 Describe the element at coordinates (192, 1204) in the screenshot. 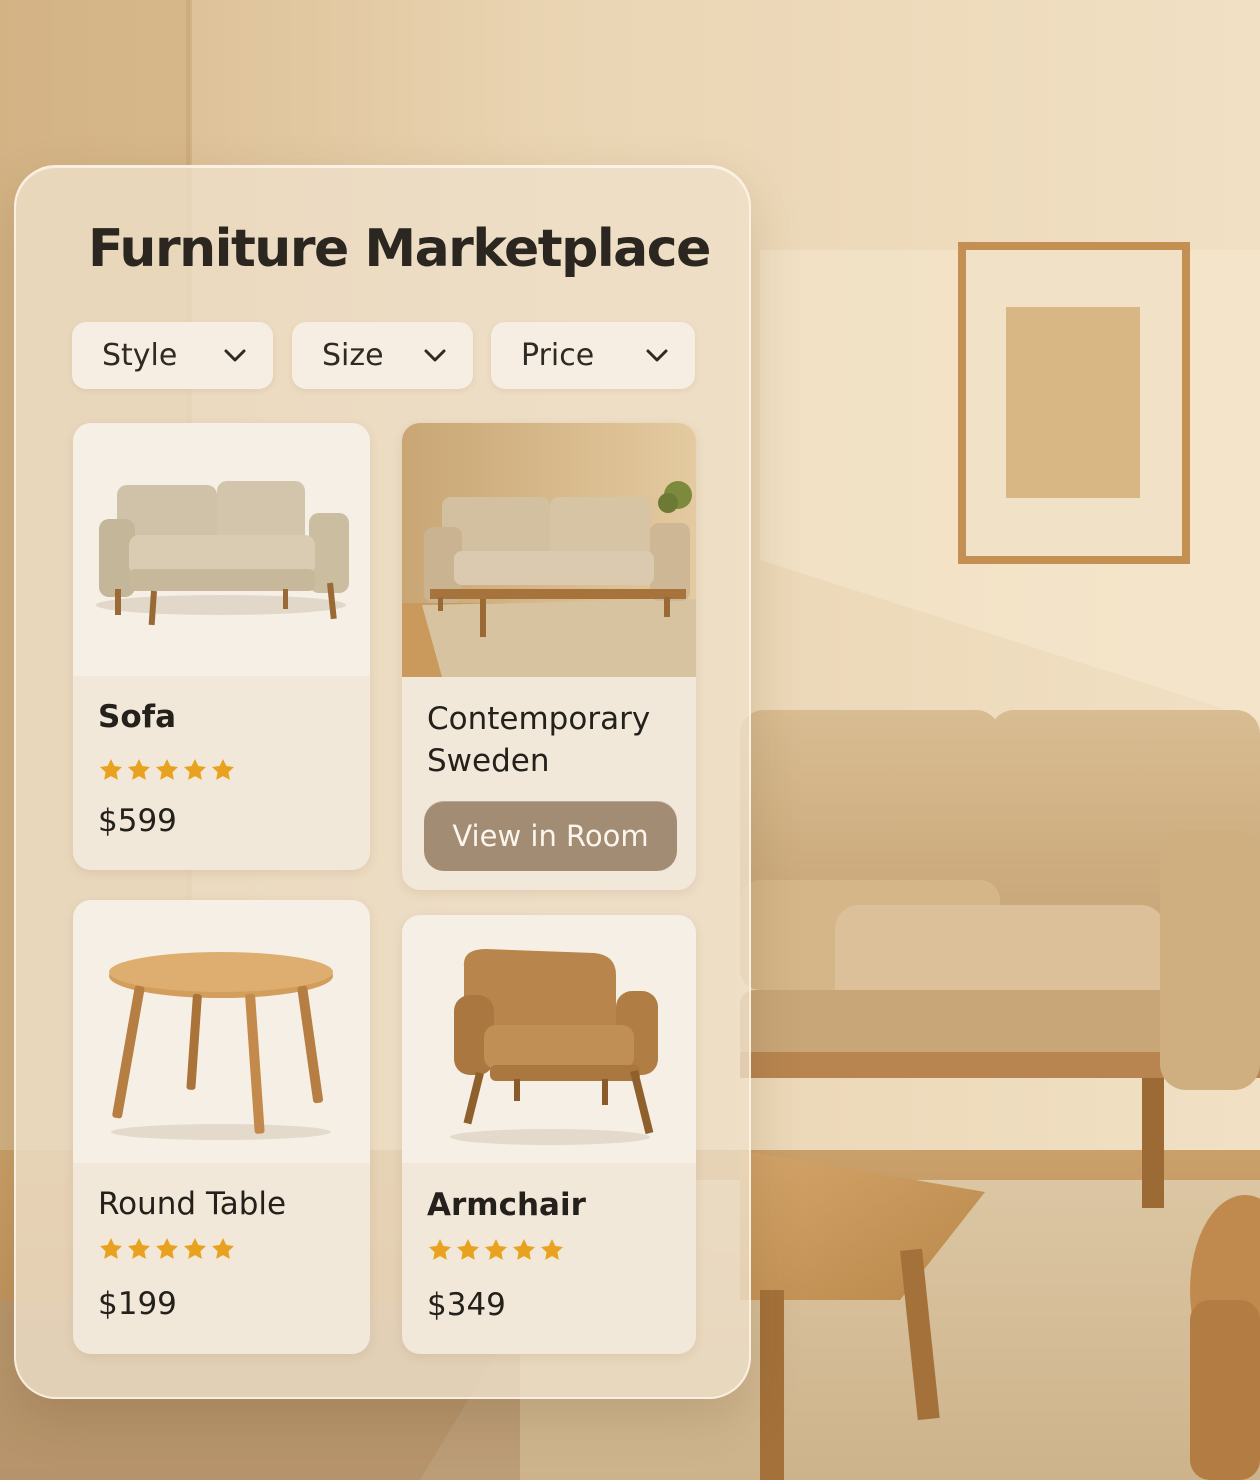

I see `product-name: Round Table` at that location.